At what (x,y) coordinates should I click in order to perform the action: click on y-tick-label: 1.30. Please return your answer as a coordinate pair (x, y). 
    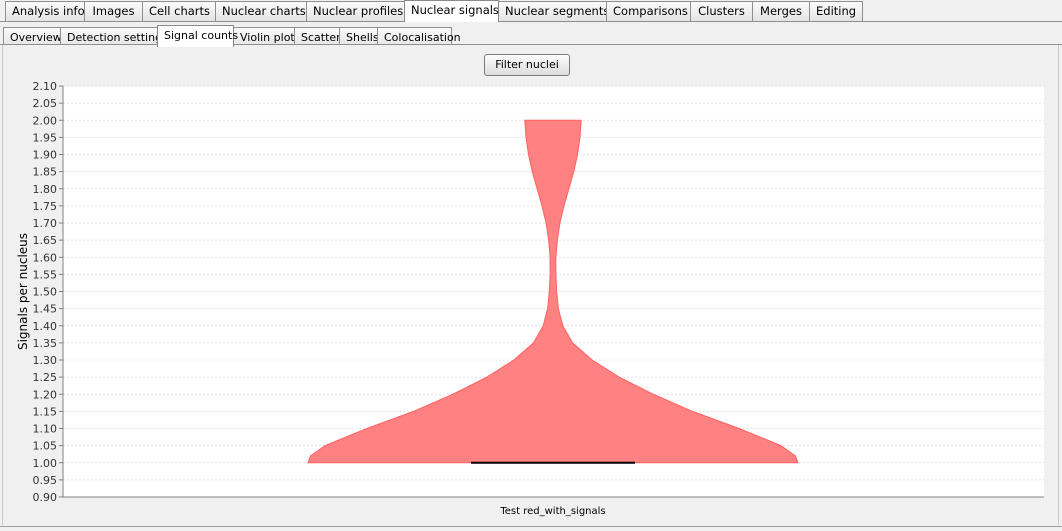
    Looking at the image, I should click on (45, 360).